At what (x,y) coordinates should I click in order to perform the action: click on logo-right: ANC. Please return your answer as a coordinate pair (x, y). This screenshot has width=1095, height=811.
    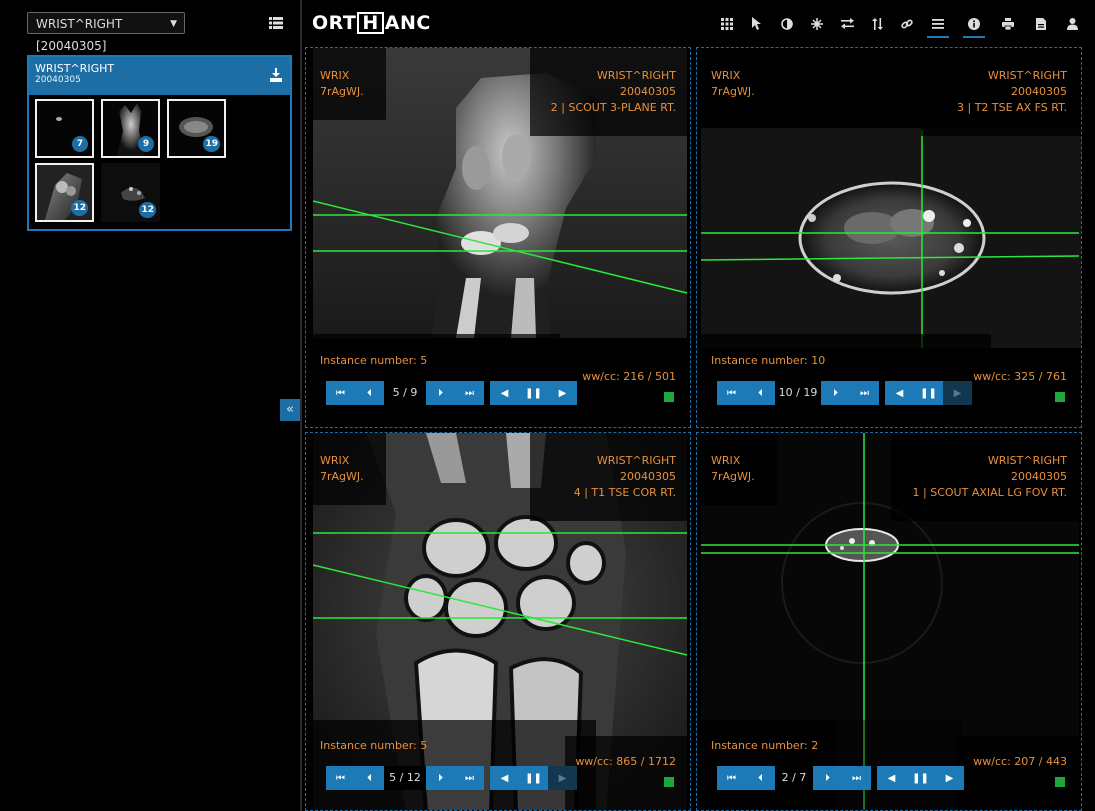
    Looking at the image, I should click on (407, 23).